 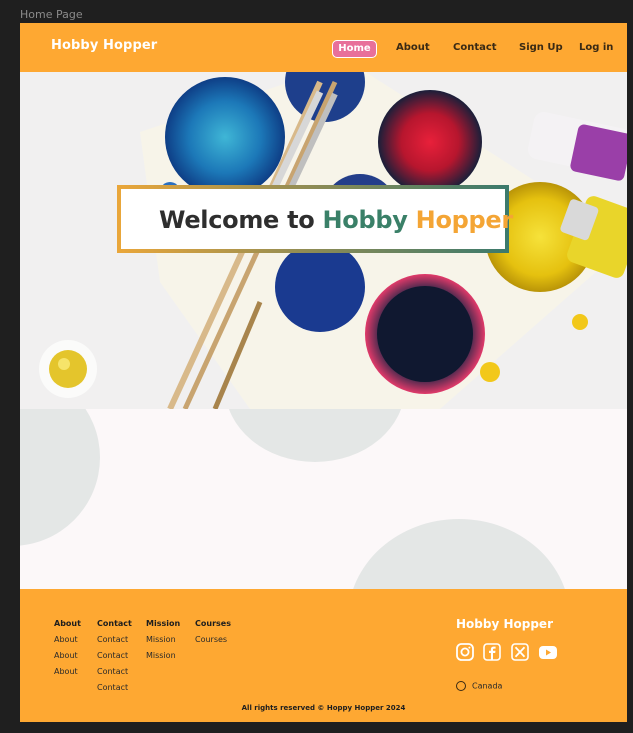 What do you see at coordinates (213, 623) in the screenshot?
I see `footer-heading-courses: Courses` at bounding box center [213, 623].